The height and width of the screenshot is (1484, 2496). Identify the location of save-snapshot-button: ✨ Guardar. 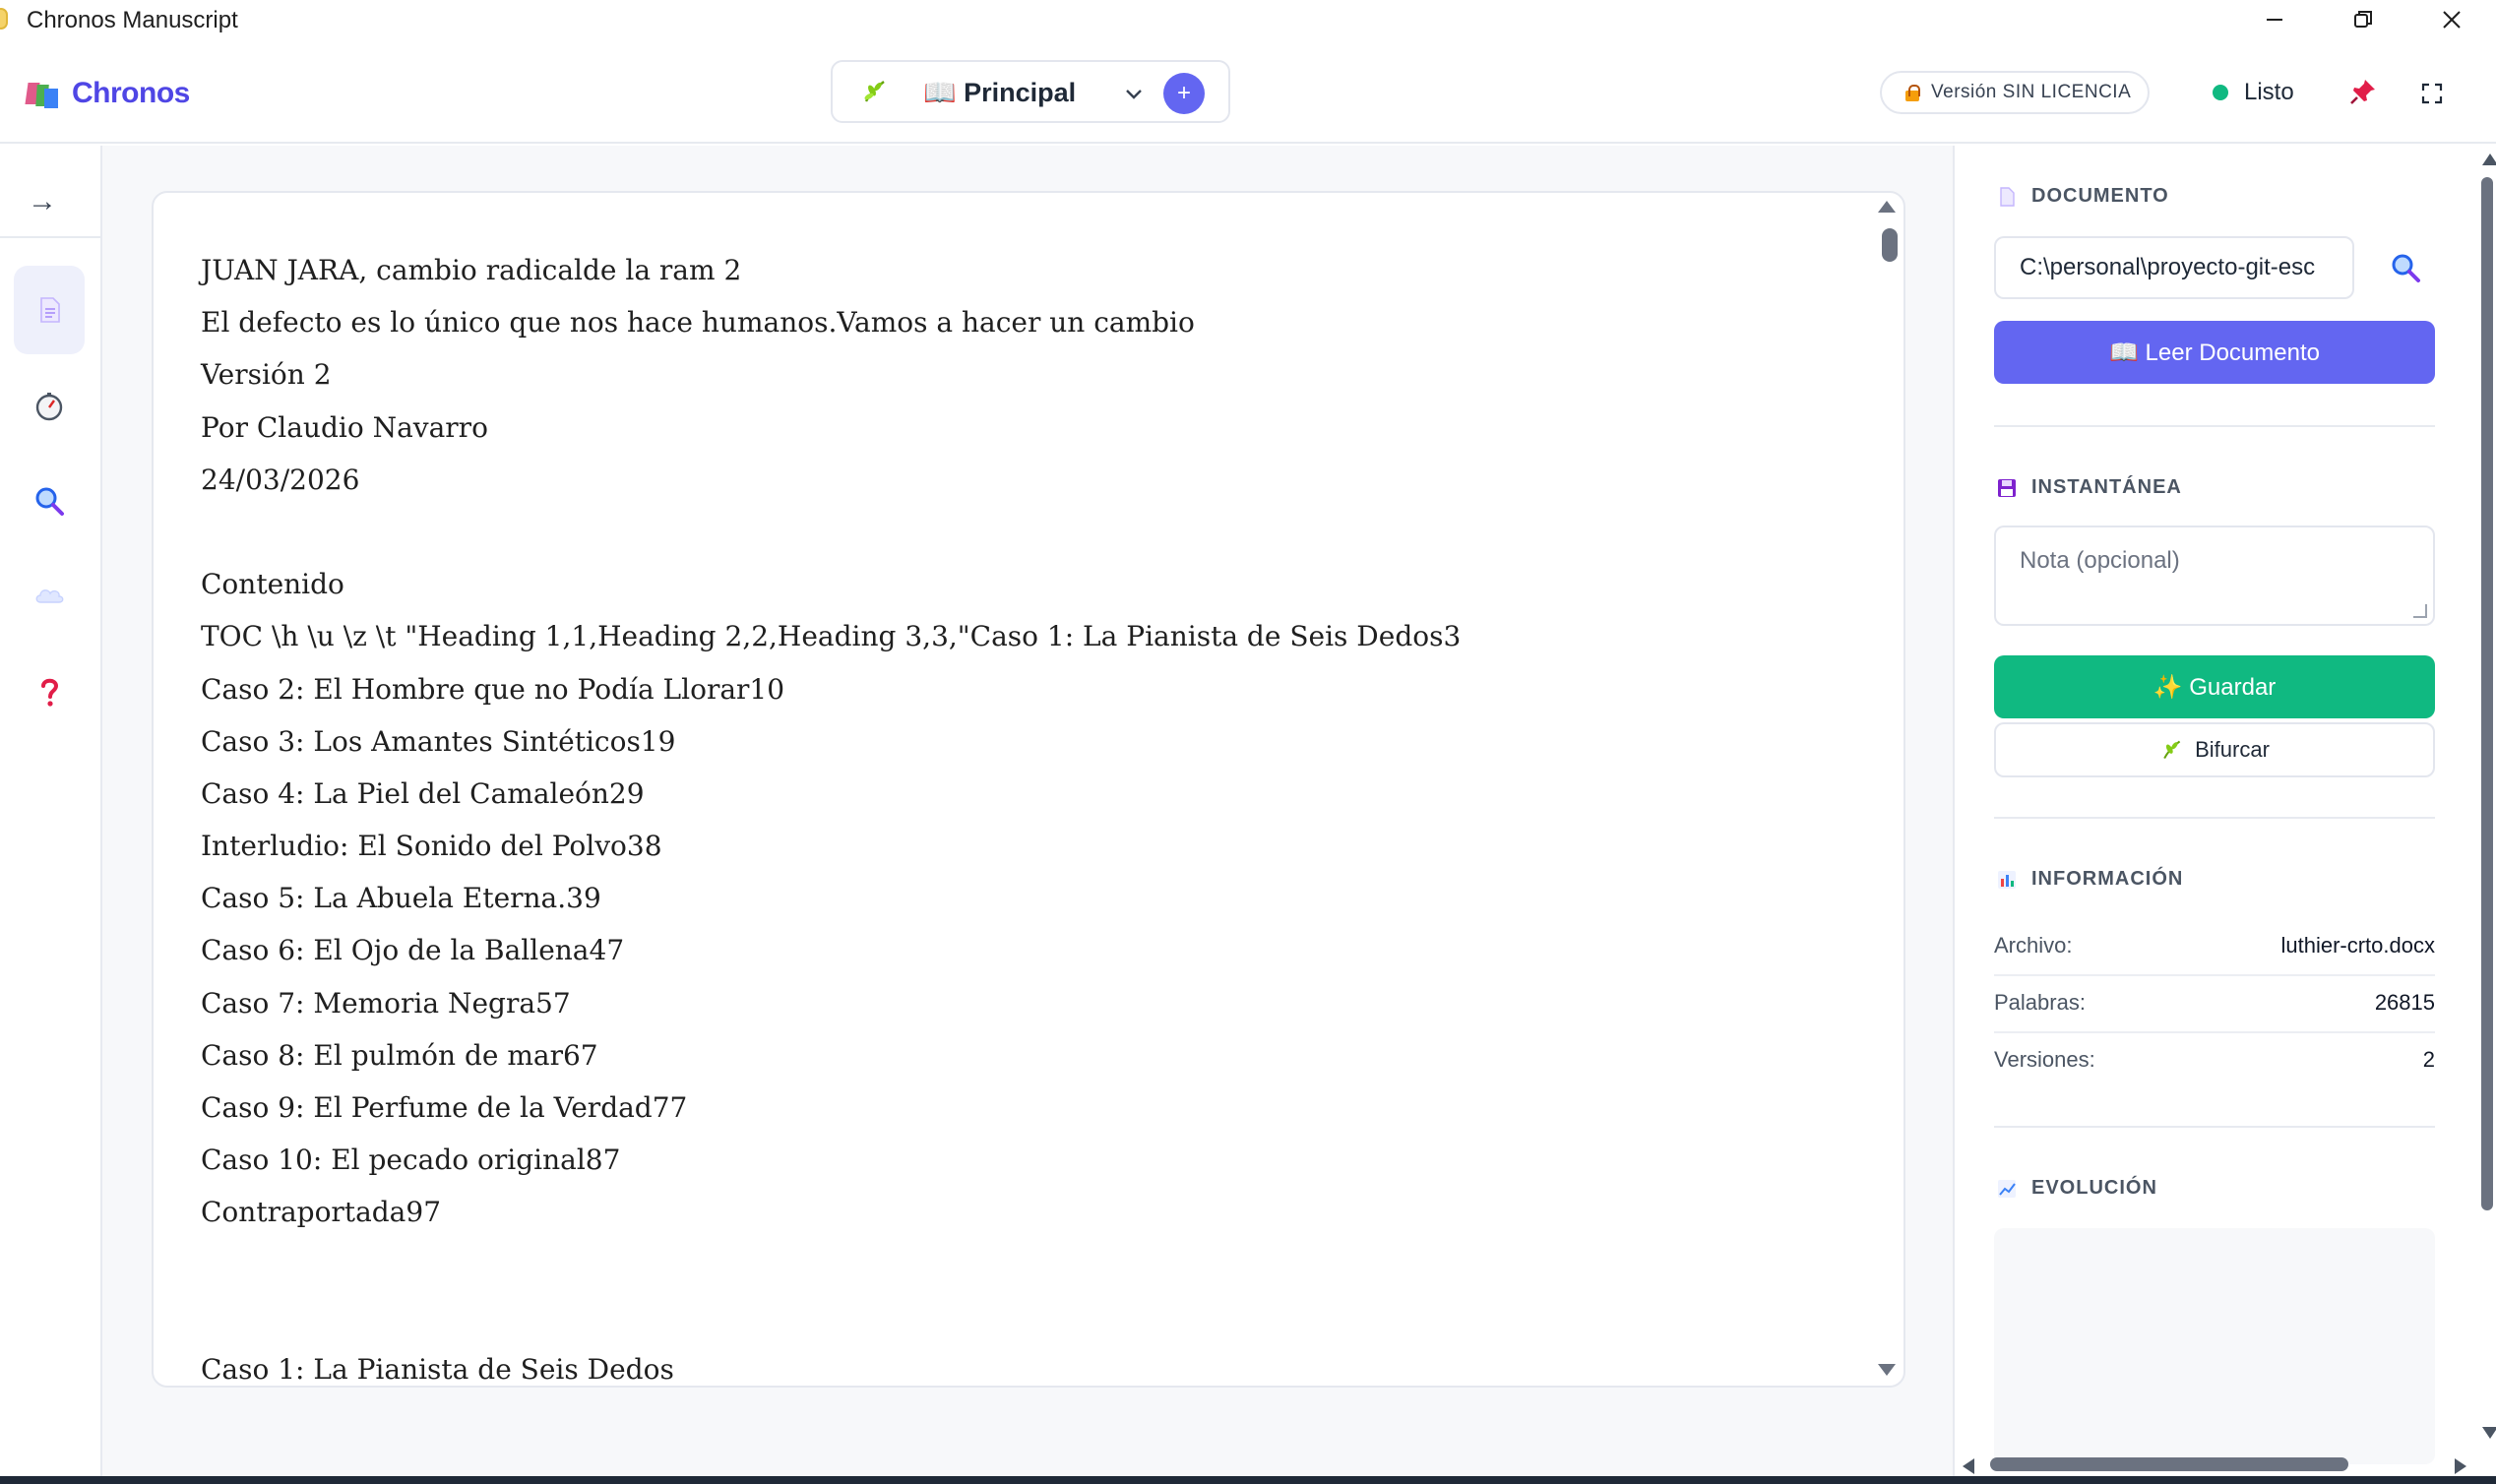
(2214, 686).